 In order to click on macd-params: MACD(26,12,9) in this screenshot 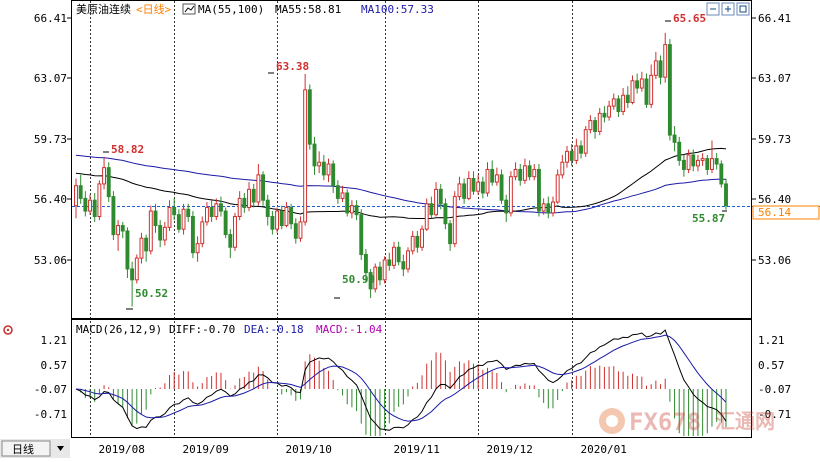, I will do `click(119, 329)`.